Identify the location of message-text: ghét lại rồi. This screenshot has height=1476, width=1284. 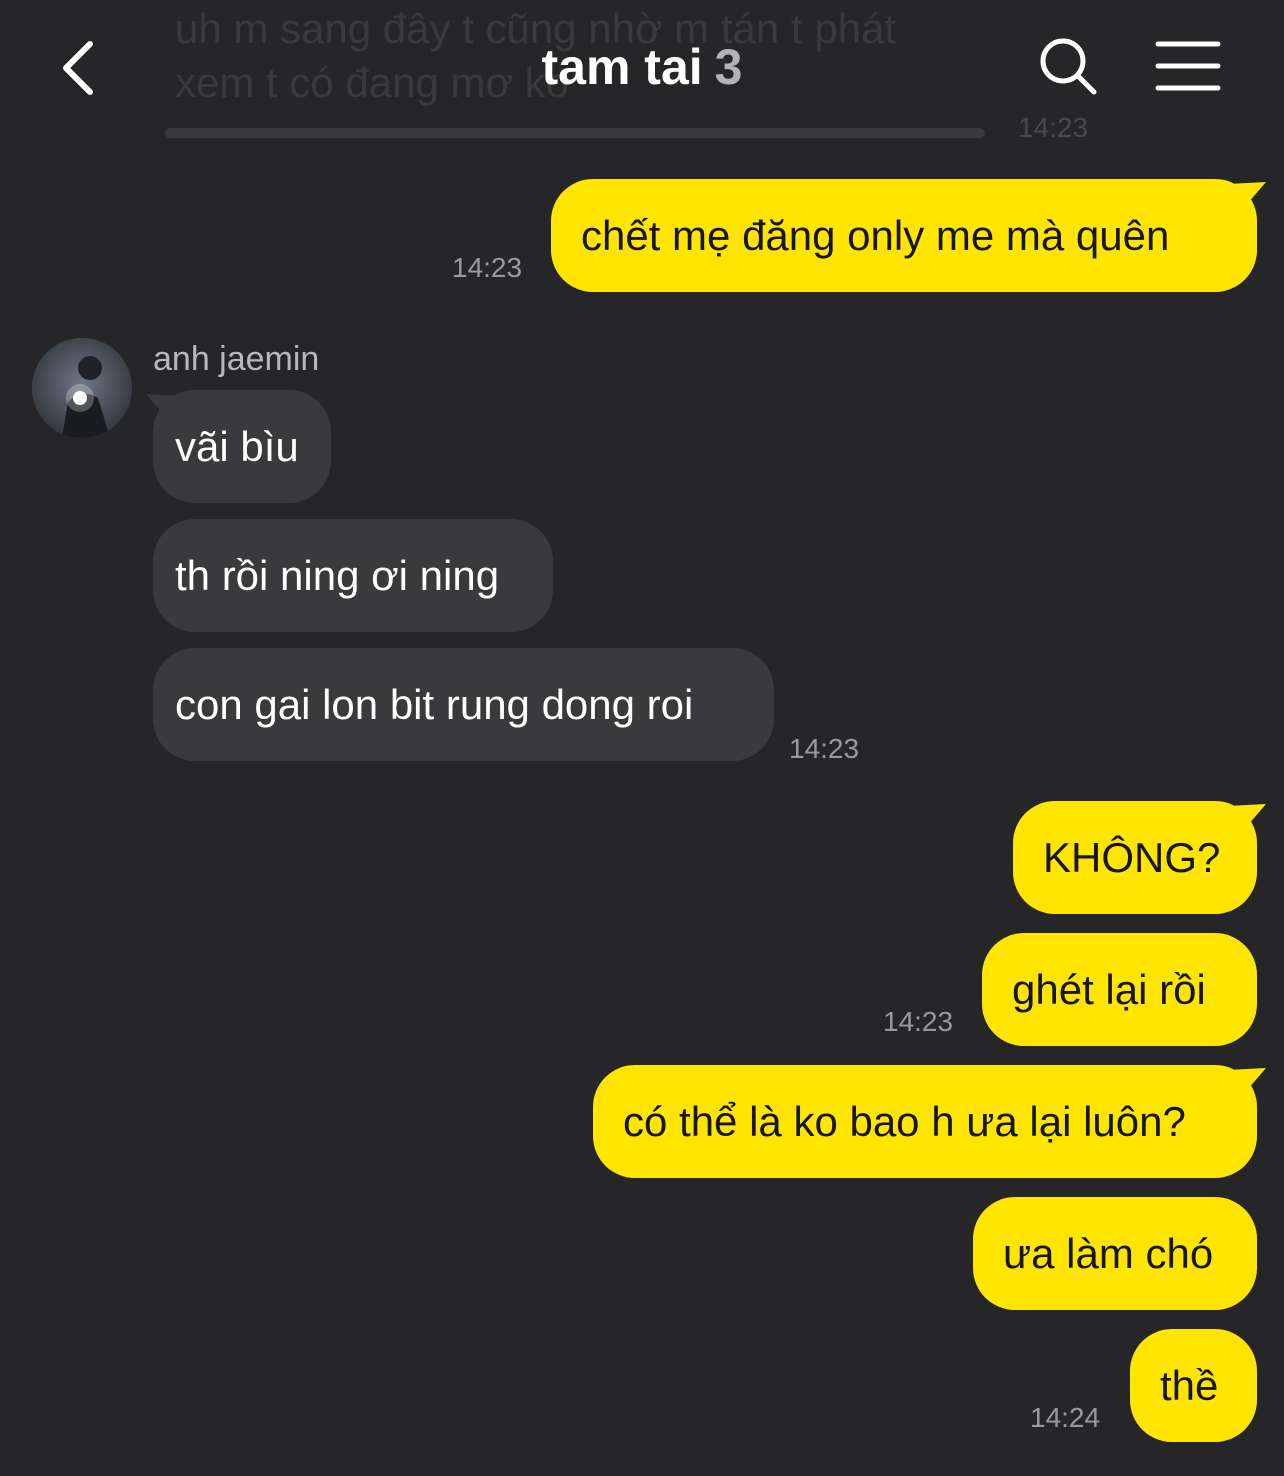
(1109, 989).